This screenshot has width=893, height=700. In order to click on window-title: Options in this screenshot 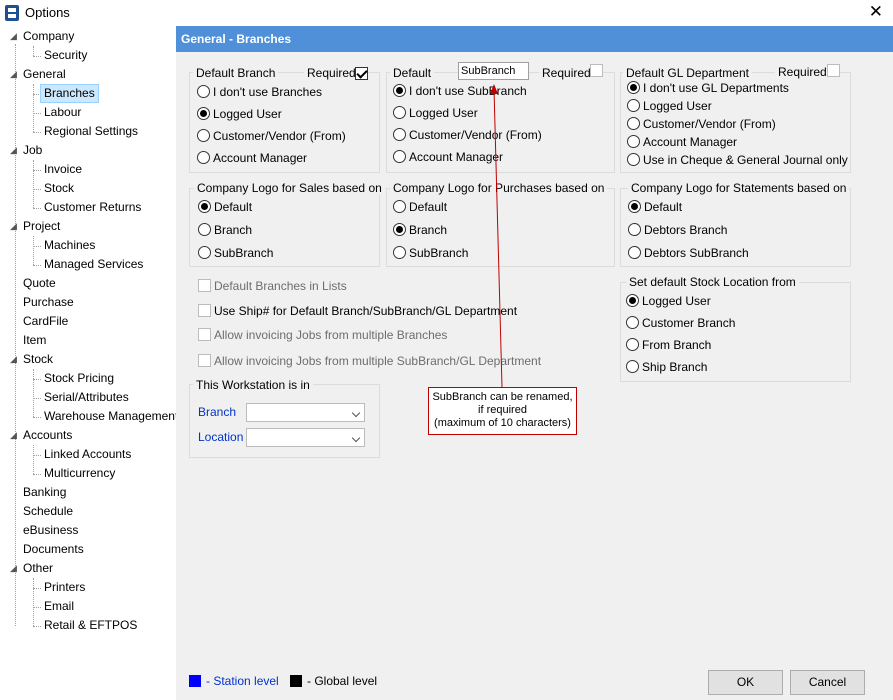, I will do `click(47, 12)`.